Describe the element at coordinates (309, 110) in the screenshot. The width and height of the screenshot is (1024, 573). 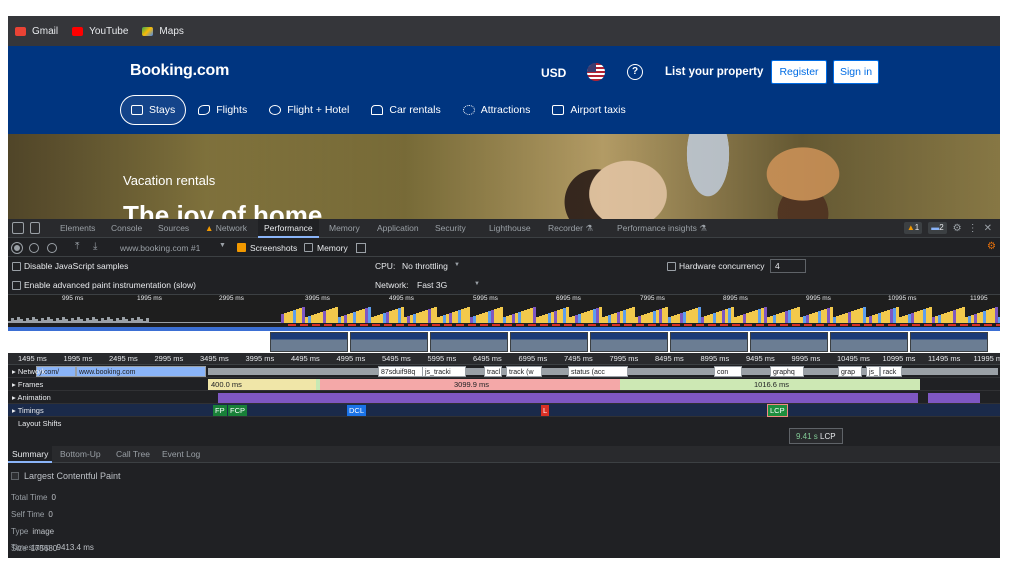
I see `nav-flight-hotel: Flight + Hotel` at that location.